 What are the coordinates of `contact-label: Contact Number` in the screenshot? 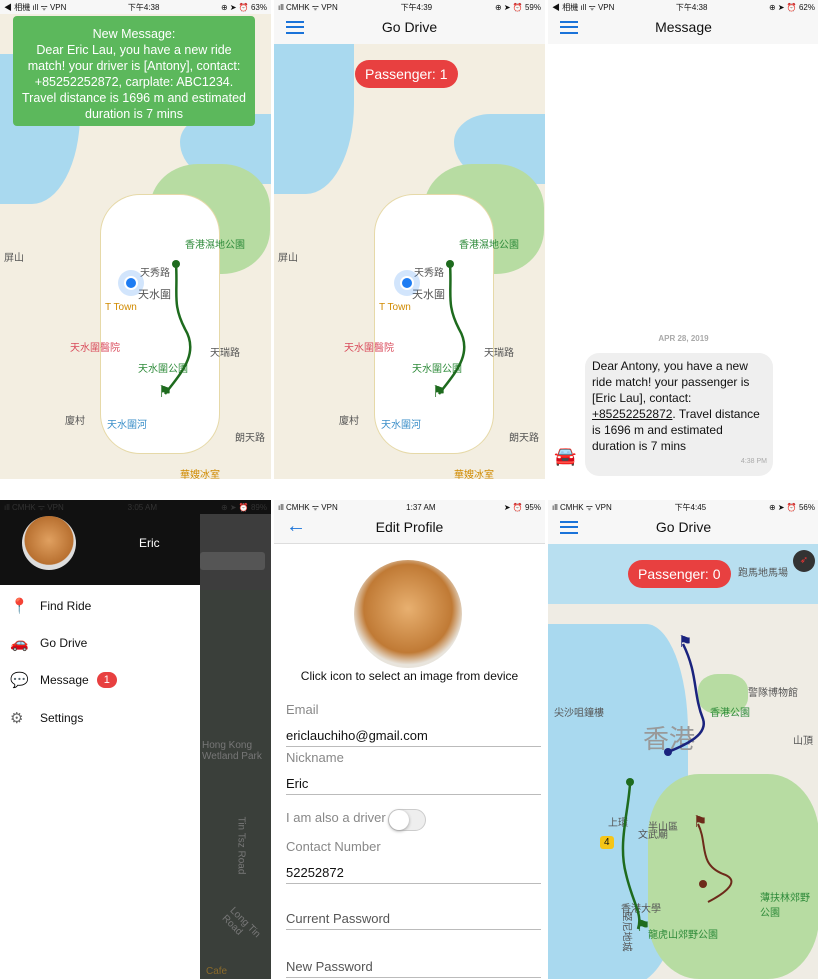 It's located at (333, 846).